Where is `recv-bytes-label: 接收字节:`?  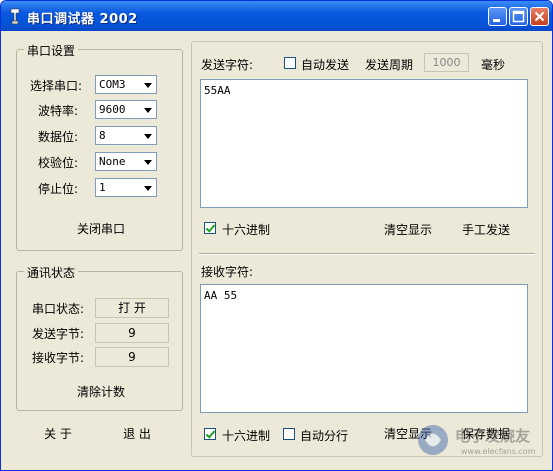 recv-bytes-label: 接收字节: is located at coordinates (58, 358).